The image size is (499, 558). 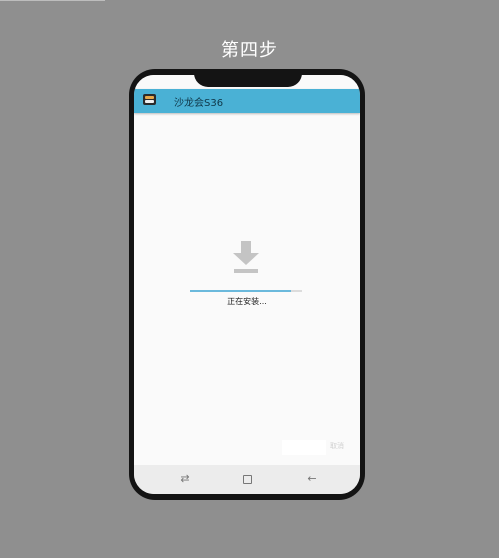 What do you see at coordinates (149, 99) in the screenshot?
I see `app-icon` at bounding box center [149, 99].